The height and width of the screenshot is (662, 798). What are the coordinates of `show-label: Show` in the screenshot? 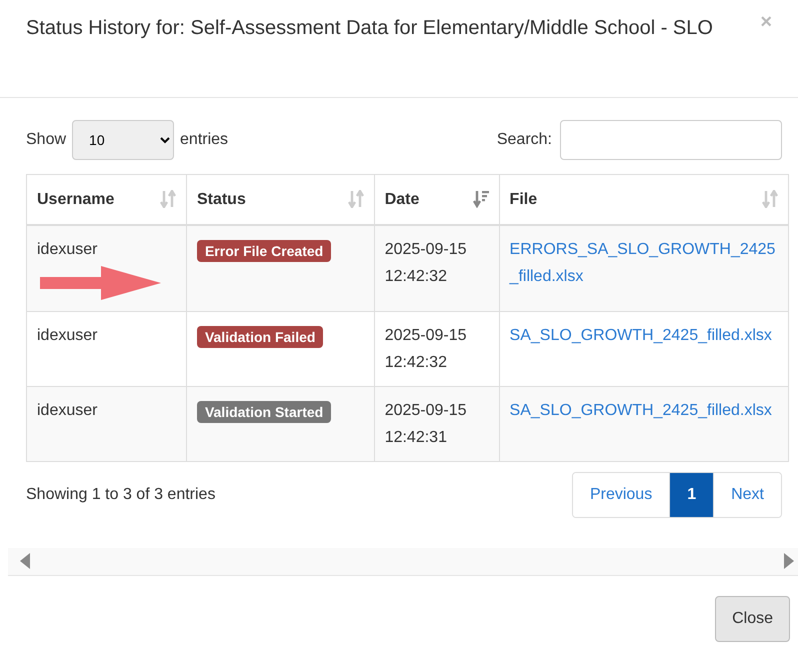 It's located at (46, 140).